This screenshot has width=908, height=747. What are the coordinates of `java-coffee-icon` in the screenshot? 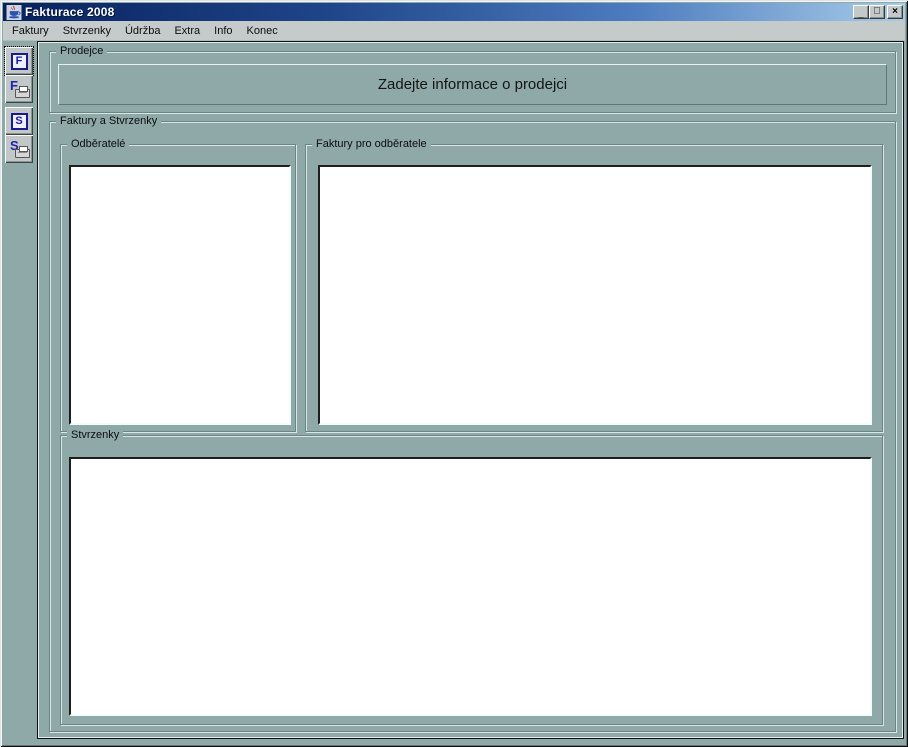 It's located at (14, 12).